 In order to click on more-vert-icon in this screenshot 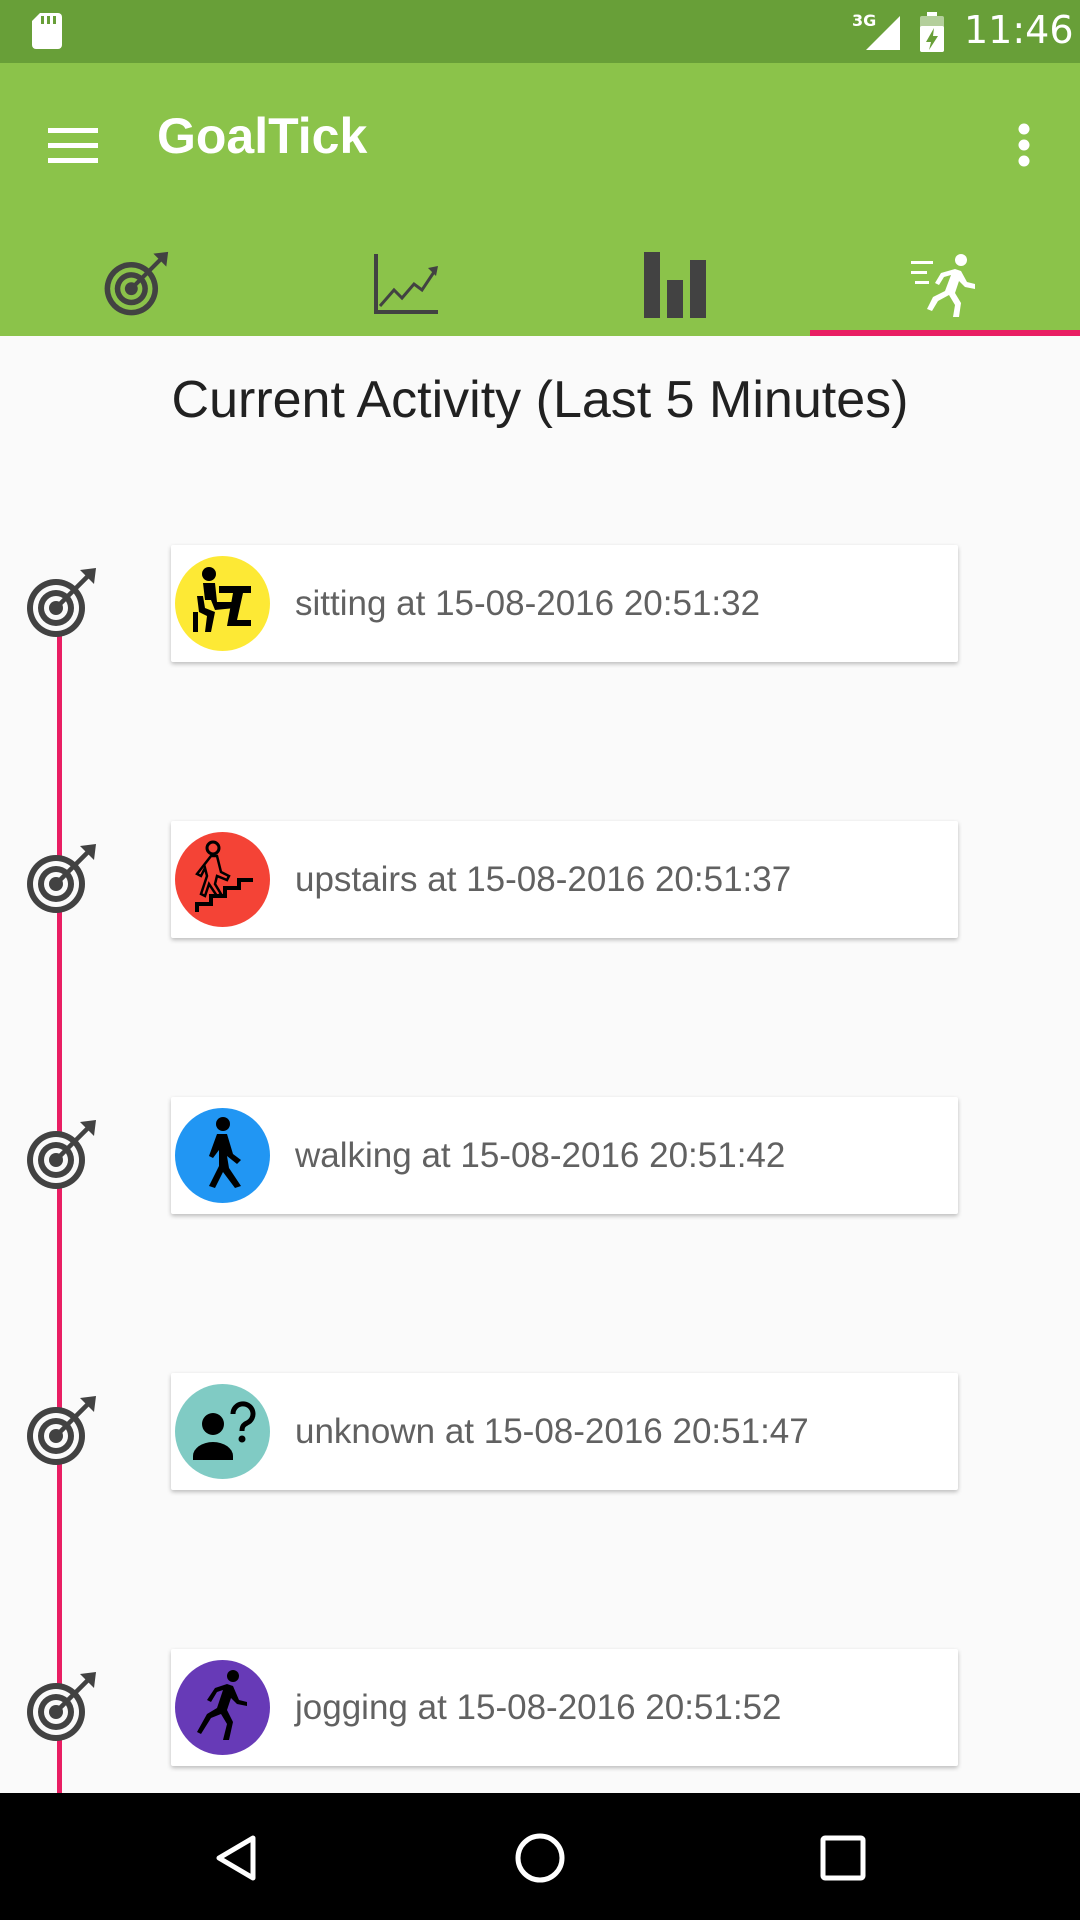, I will do `click(1024, 145)`.